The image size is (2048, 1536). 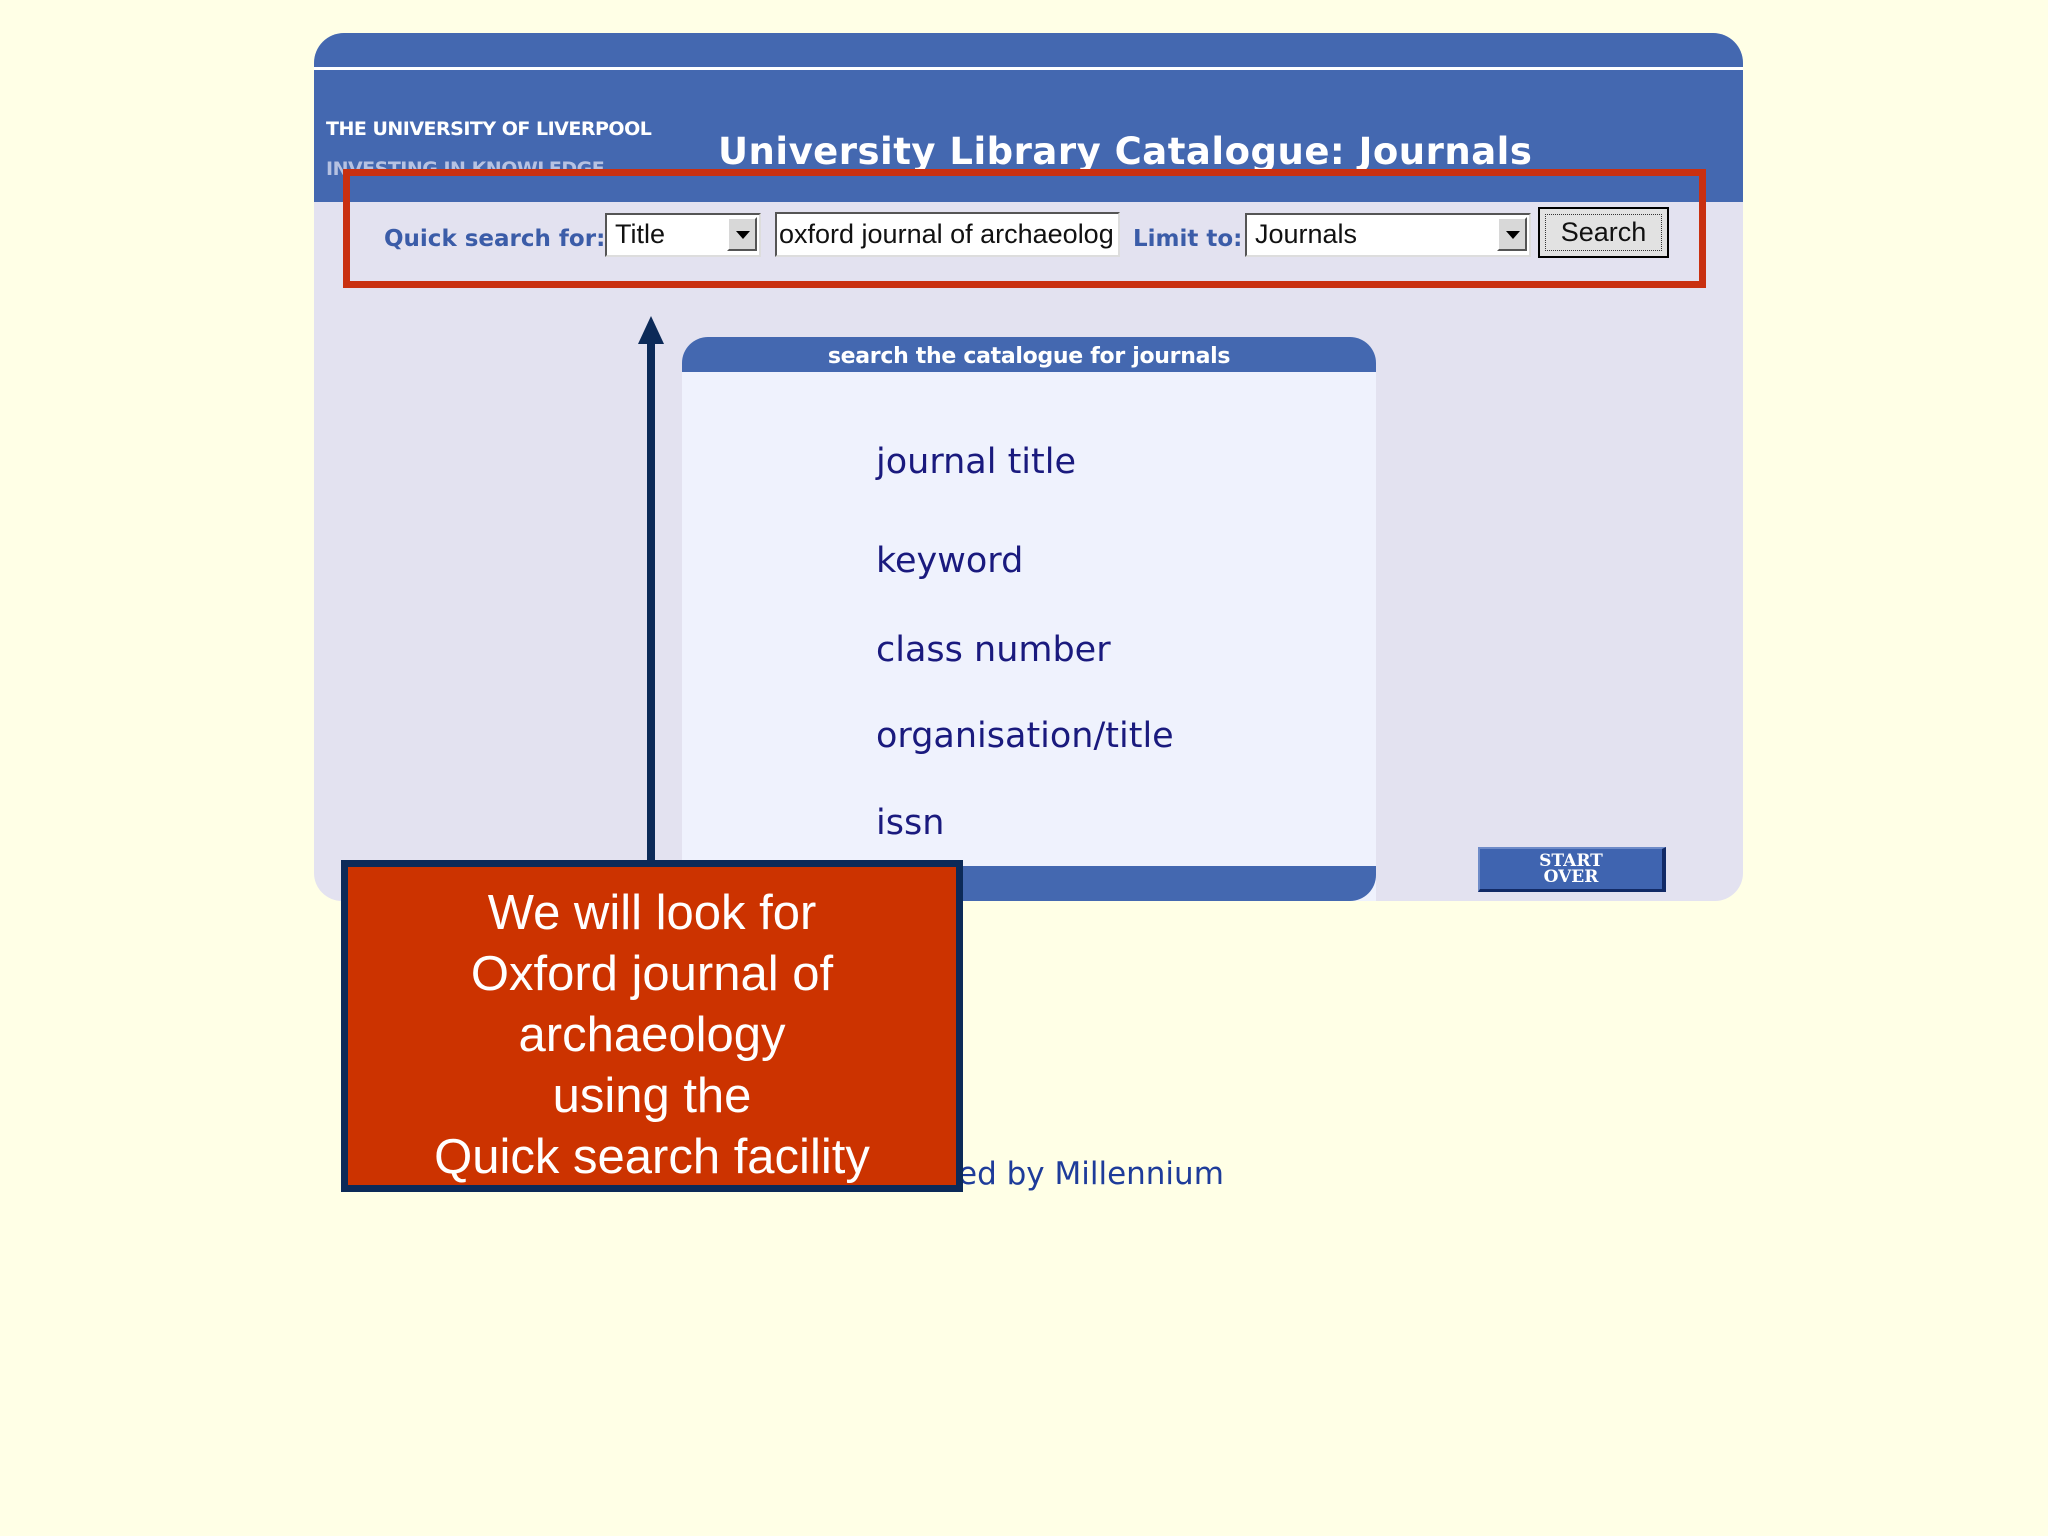 I want to click on search-button-label: Search, so click(x=1603, y=232).